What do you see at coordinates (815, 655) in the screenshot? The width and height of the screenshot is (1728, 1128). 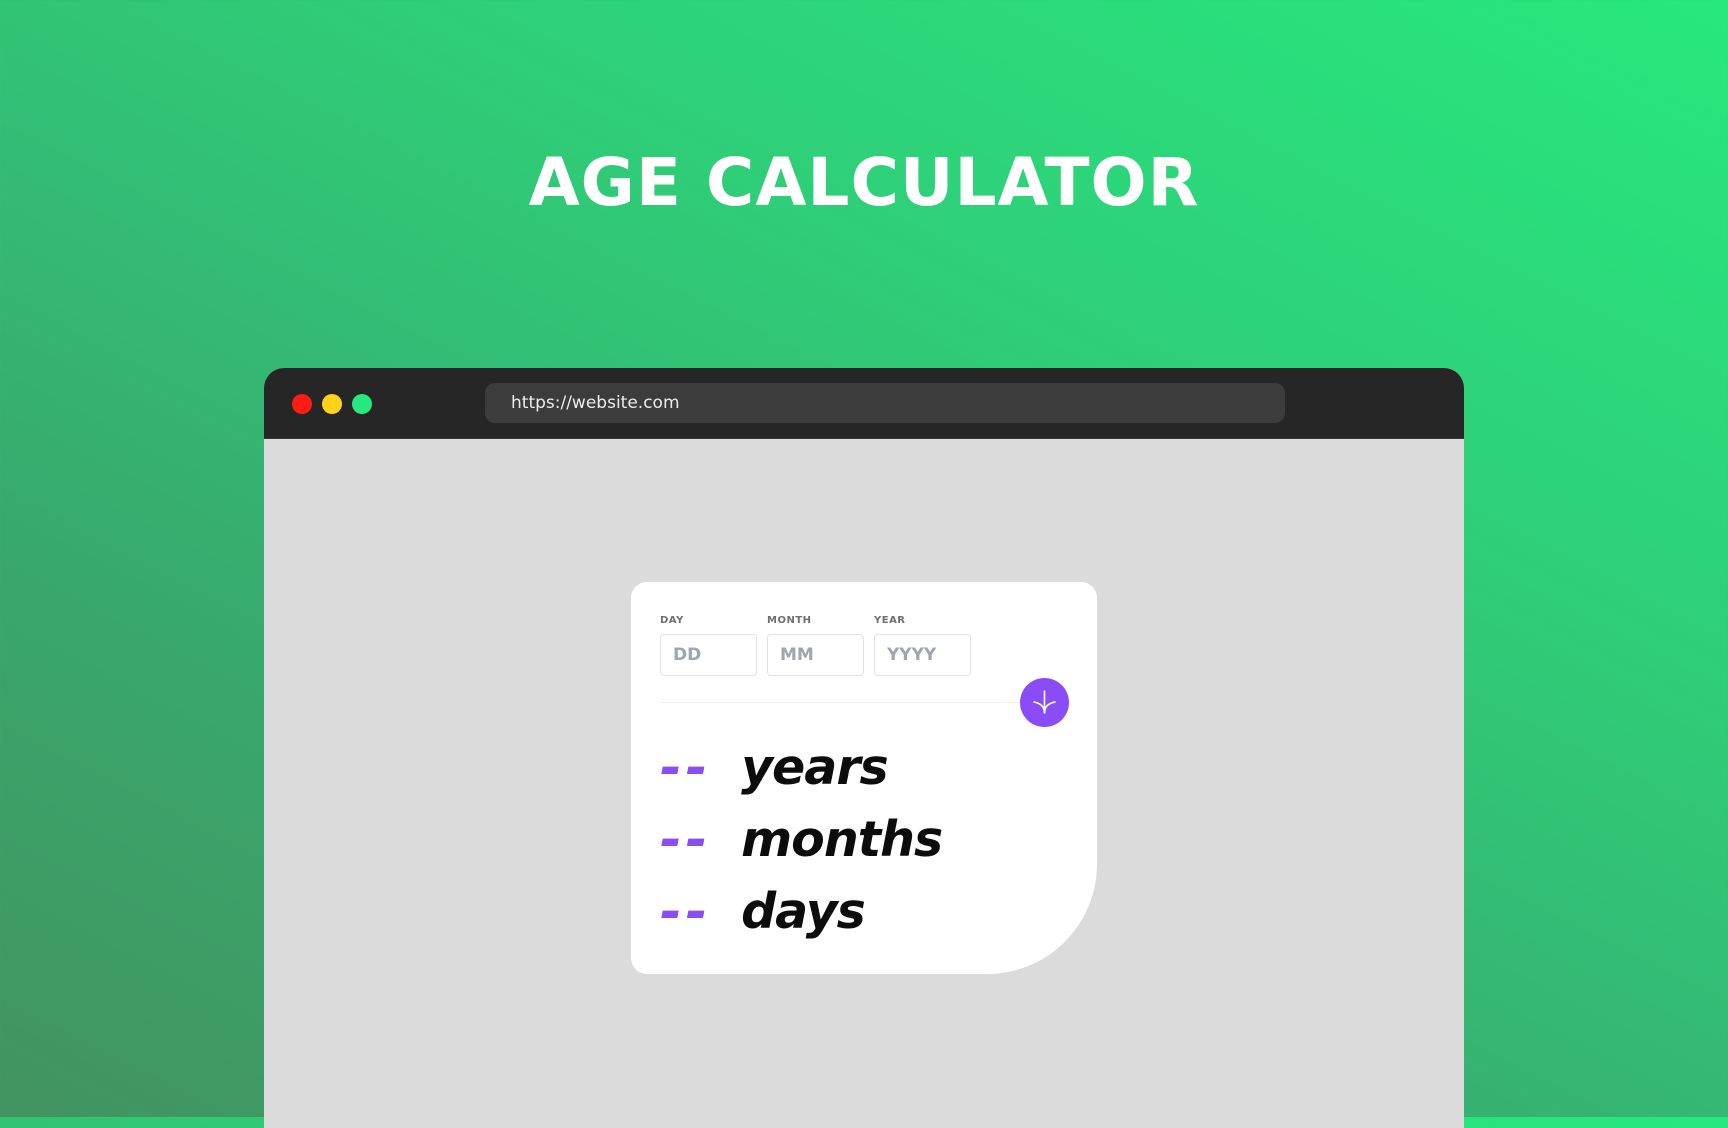 I see `month-input` at bounding box center [815, 655].